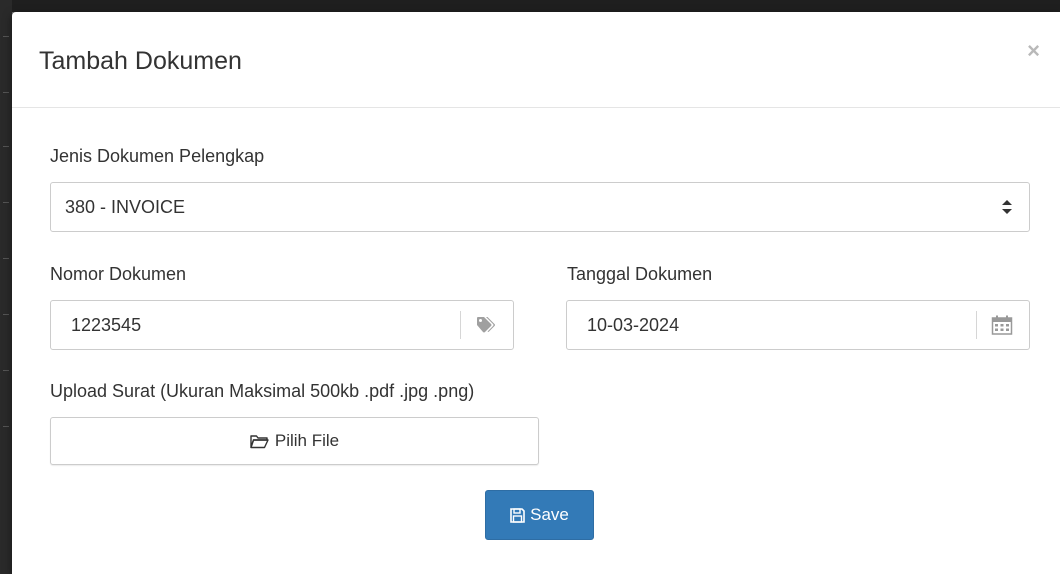  I want to click on document-type-select: 380 - INVOICE, so click(540, 207).